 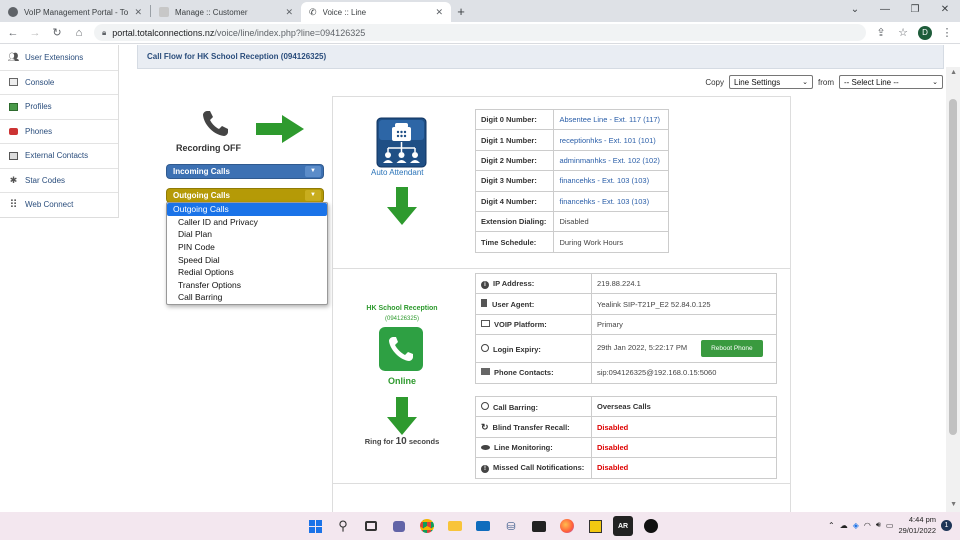 I want to click on row-key: VOIP Platform:, so click(x=533, y=324).